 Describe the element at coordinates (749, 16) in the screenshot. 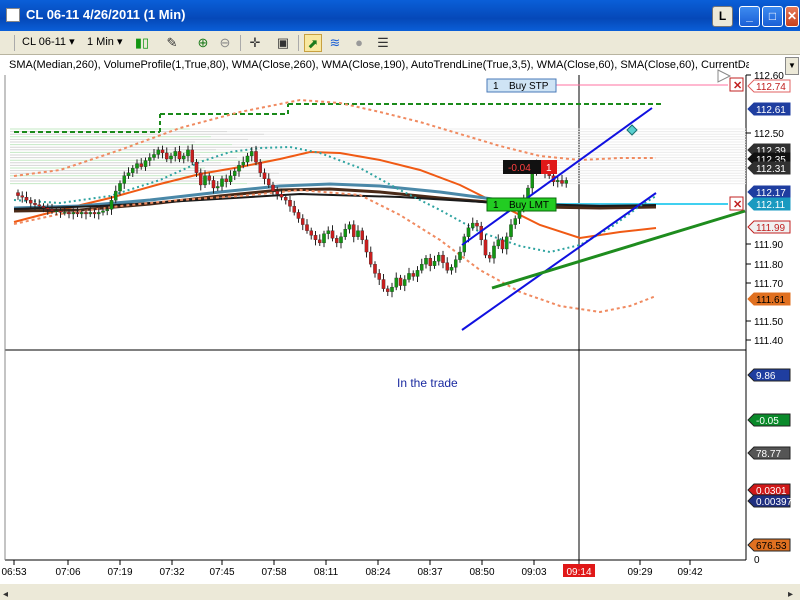

I see `minimize-button: _` at that location.